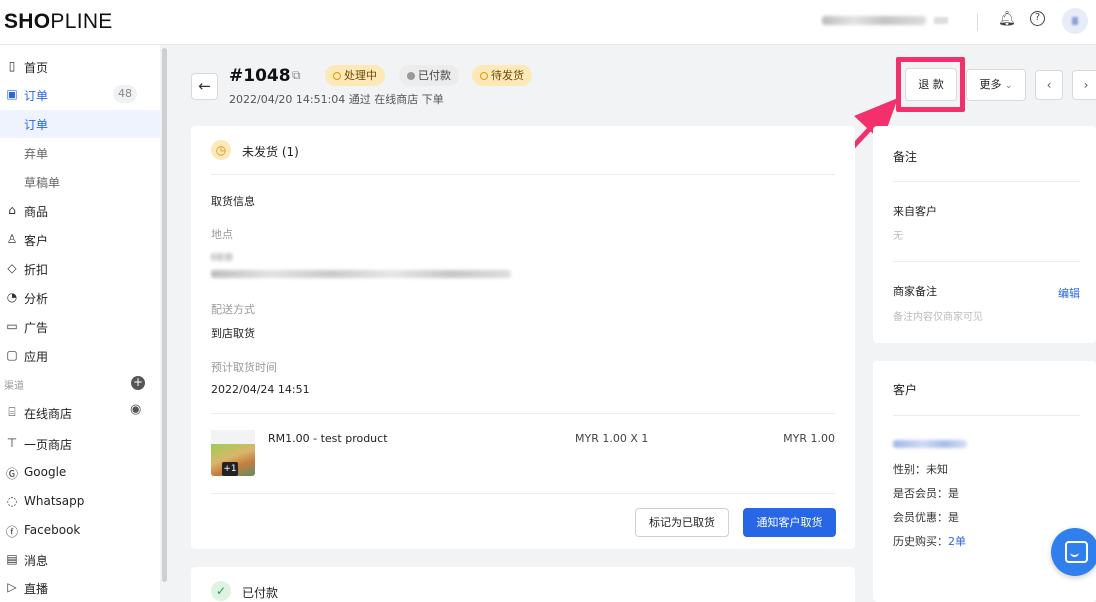 This screenshot has width=1096, height=602. Describe the element at coordinates (355, 75) in the screenshot. I see `status-badge-processing: 处理中` at that location.